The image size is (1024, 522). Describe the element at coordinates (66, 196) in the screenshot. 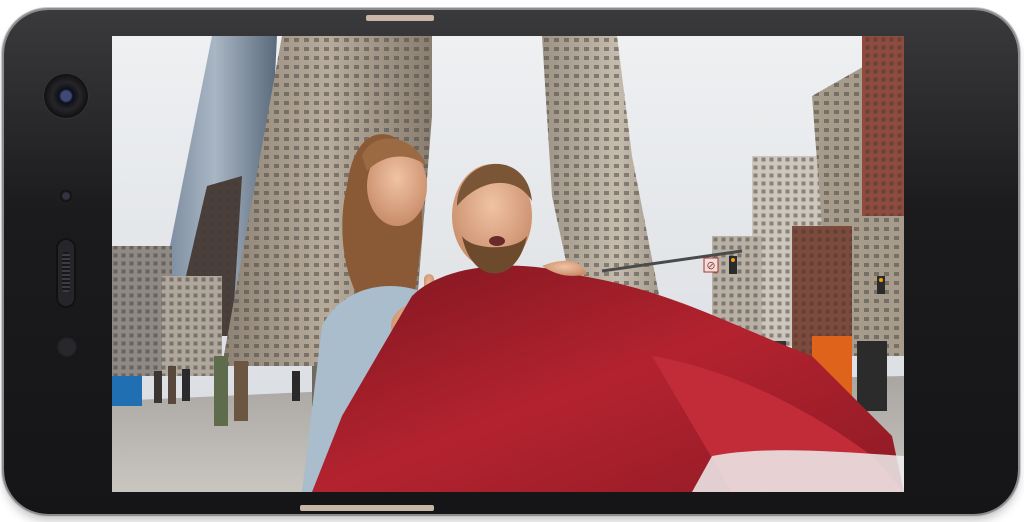

I see `proximity-sensor-icon` at that location.